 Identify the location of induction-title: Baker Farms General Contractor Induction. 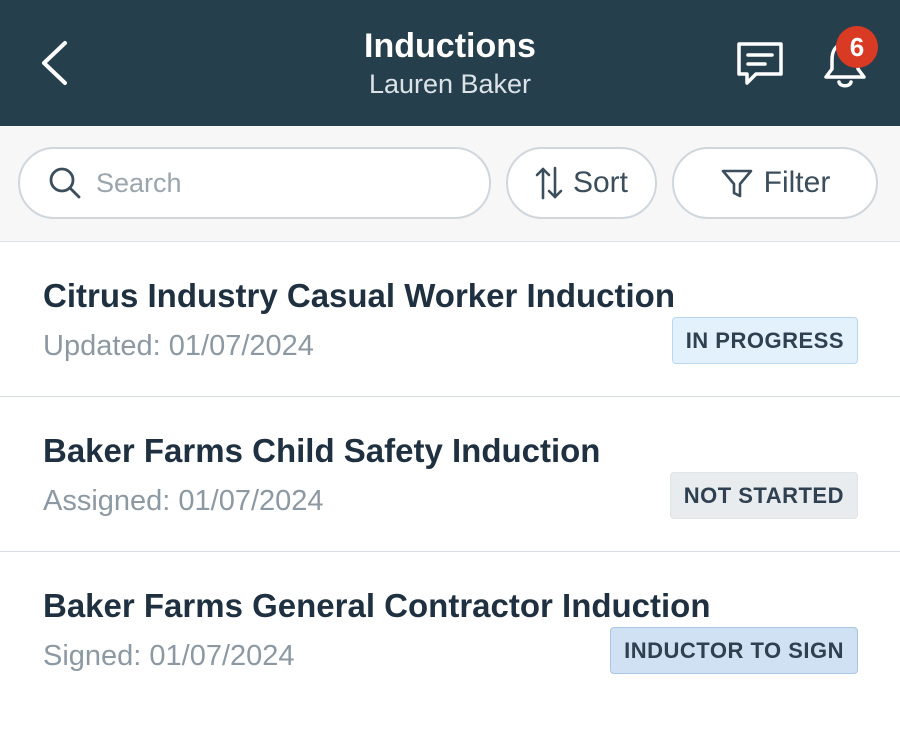
(377, 605).